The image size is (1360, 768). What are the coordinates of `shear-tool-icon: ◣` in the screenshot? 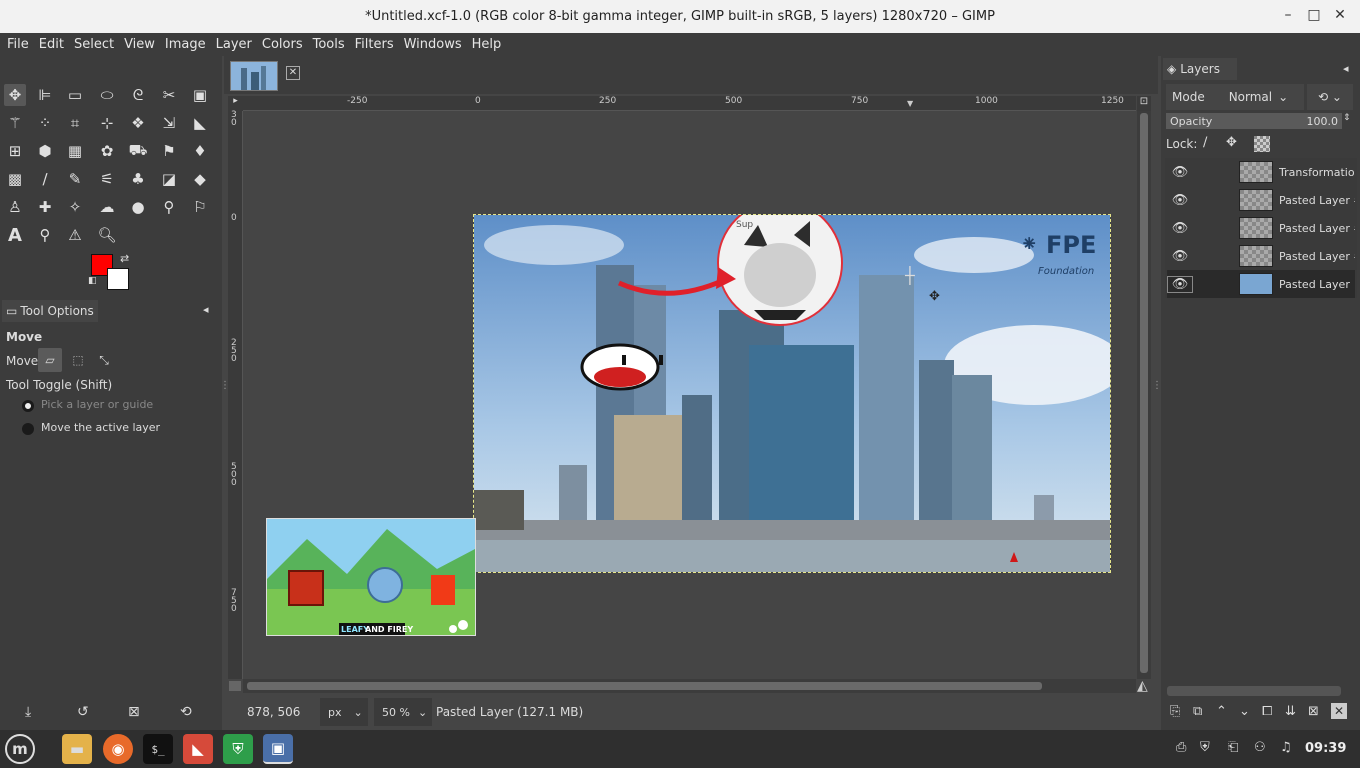 It's located at (200, 123).